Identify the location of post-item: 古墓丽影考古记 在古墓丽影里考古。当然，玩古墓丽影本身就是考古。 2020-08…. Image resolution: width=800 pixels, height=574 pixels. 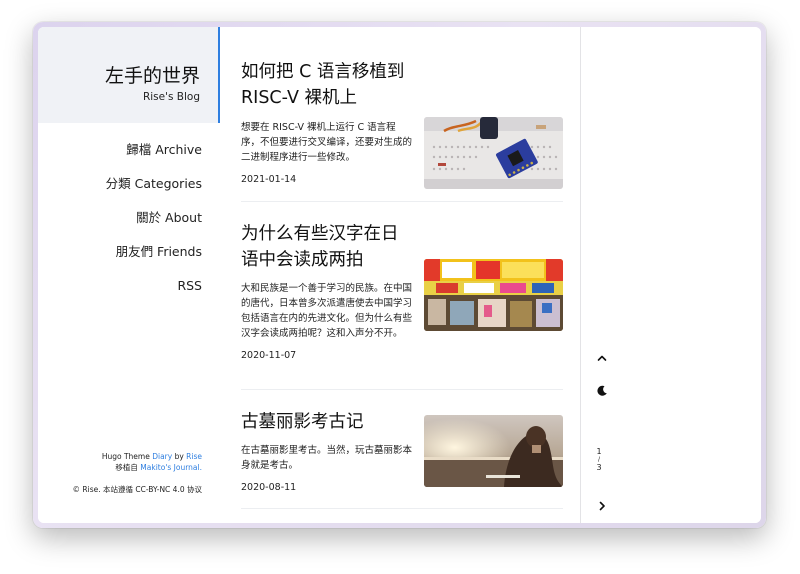
(402, 459).